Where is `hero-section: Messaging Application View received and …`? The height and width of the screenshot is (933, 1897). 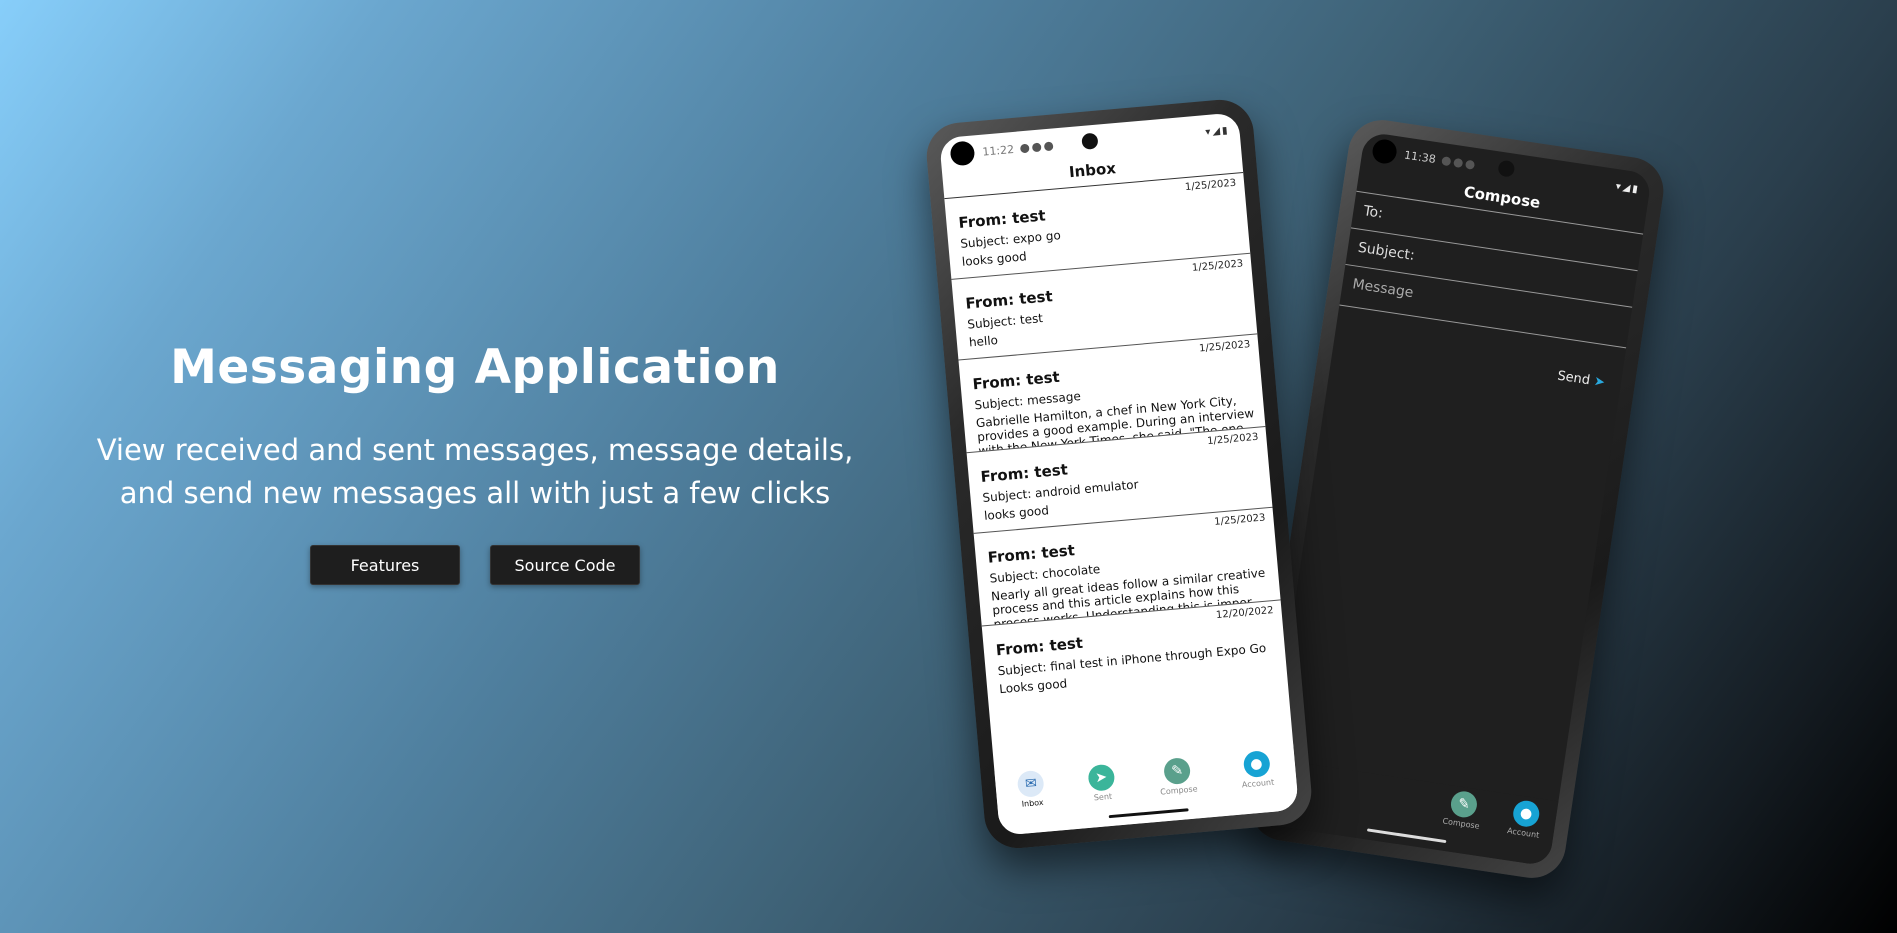 hero-section: Messaging Application View received and … is located at coordinates (475, 462).